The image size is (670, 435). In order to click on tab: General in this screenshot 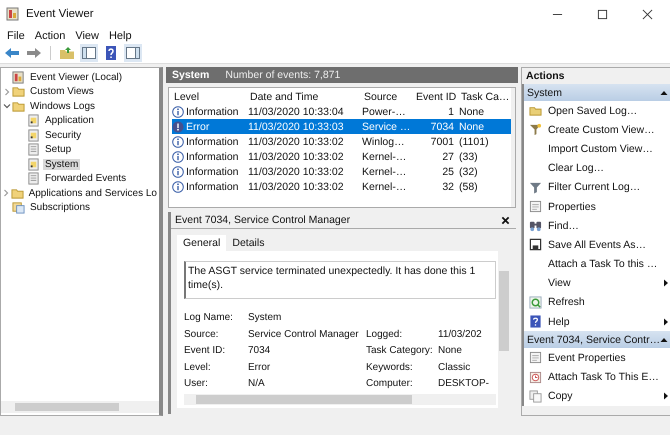, I will do `click(201, 243)`.